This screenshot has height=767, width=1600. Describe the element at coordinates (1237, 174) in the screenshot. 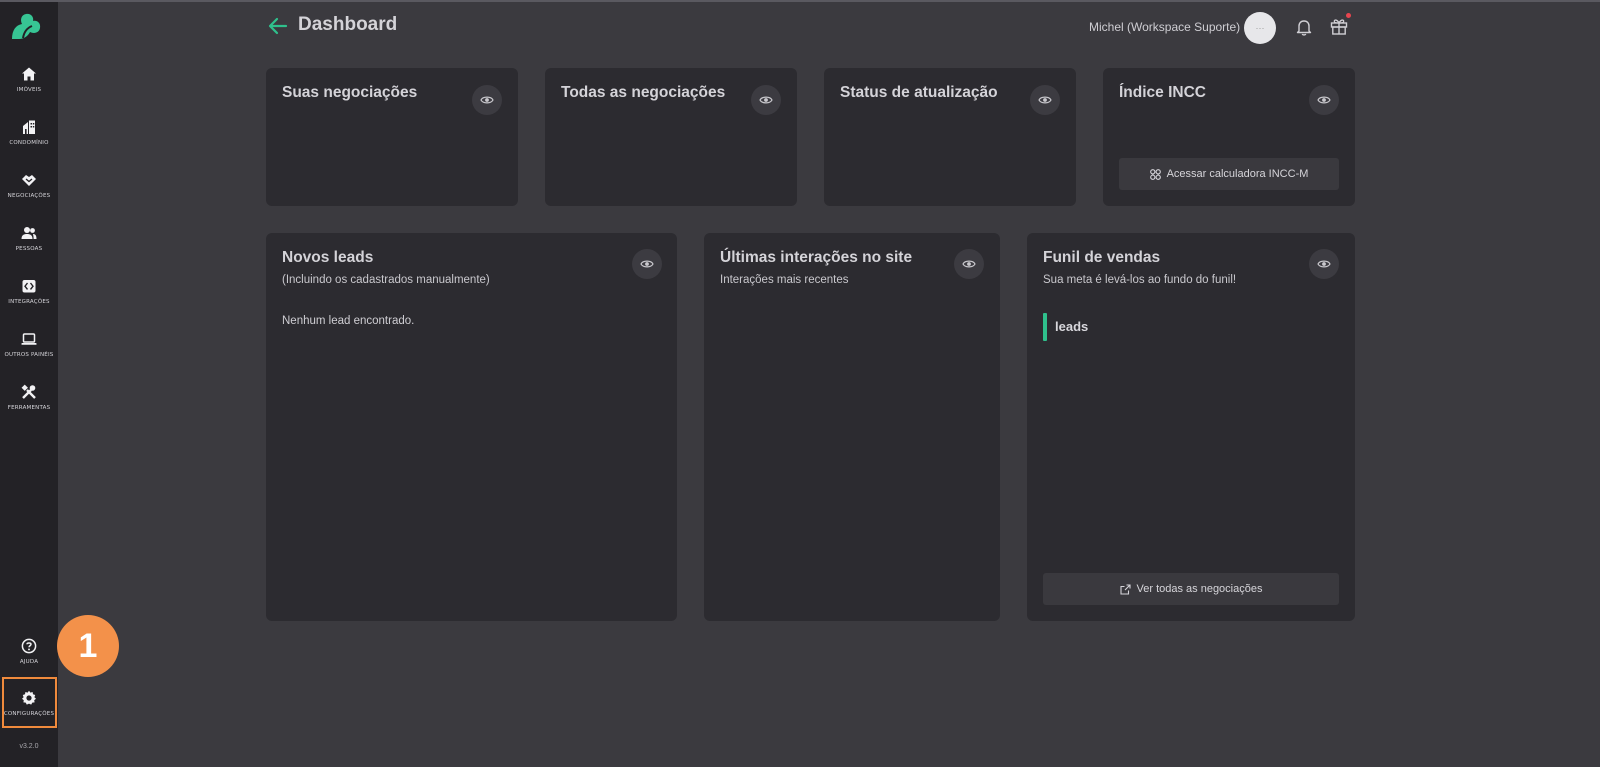

I see `button-label: Acessar calculadora INCC-M` at that location.